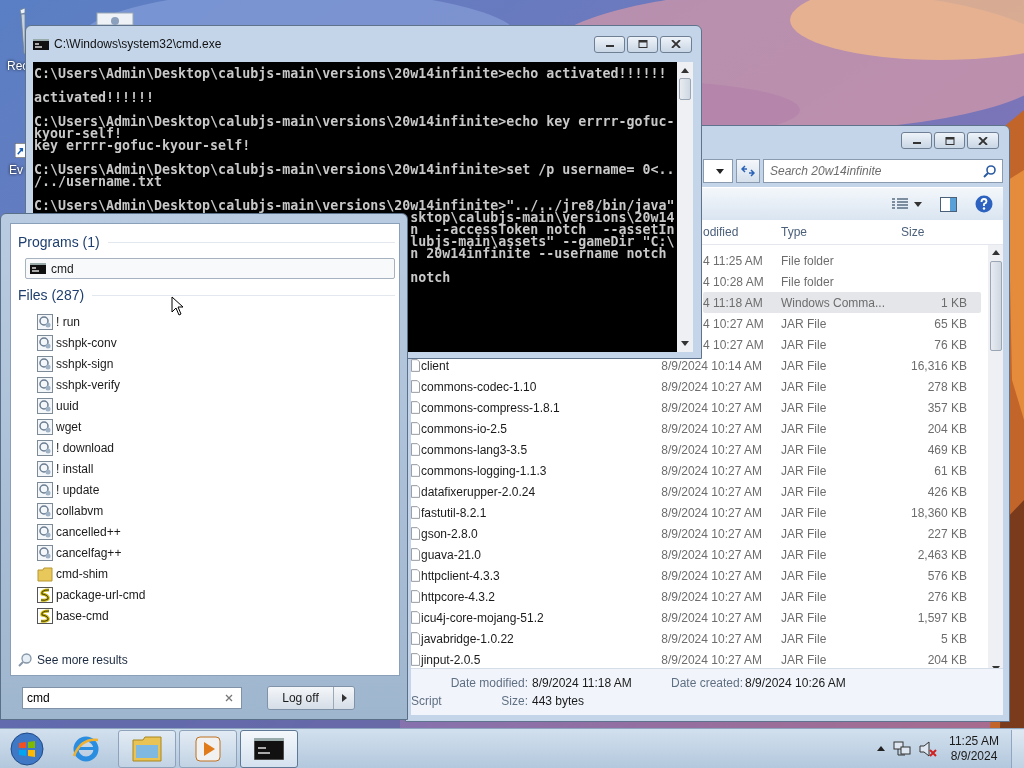 Image resolution: width=1024 pixels, height=768 pixels. Describe the element at coordinates (206, 321) in the screenshot. I see `search-result: ! run` at that location.